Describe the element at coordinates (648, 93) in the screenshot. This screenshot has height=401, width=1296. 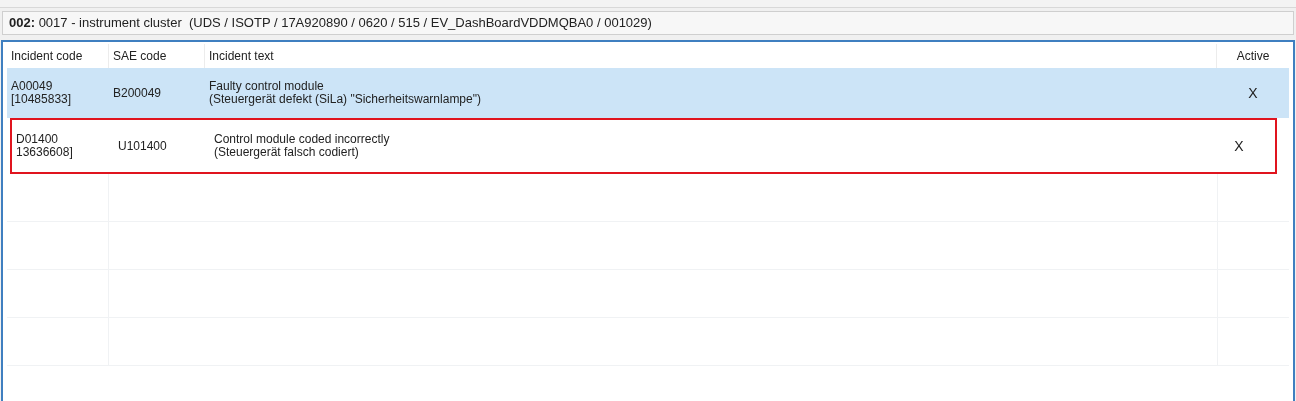
I see `table-row: A00049 [10485833] B200049 Faulty control module (Steuergerät defekt (SiLa) "Sicherheitswarnlampe") X` at that location.